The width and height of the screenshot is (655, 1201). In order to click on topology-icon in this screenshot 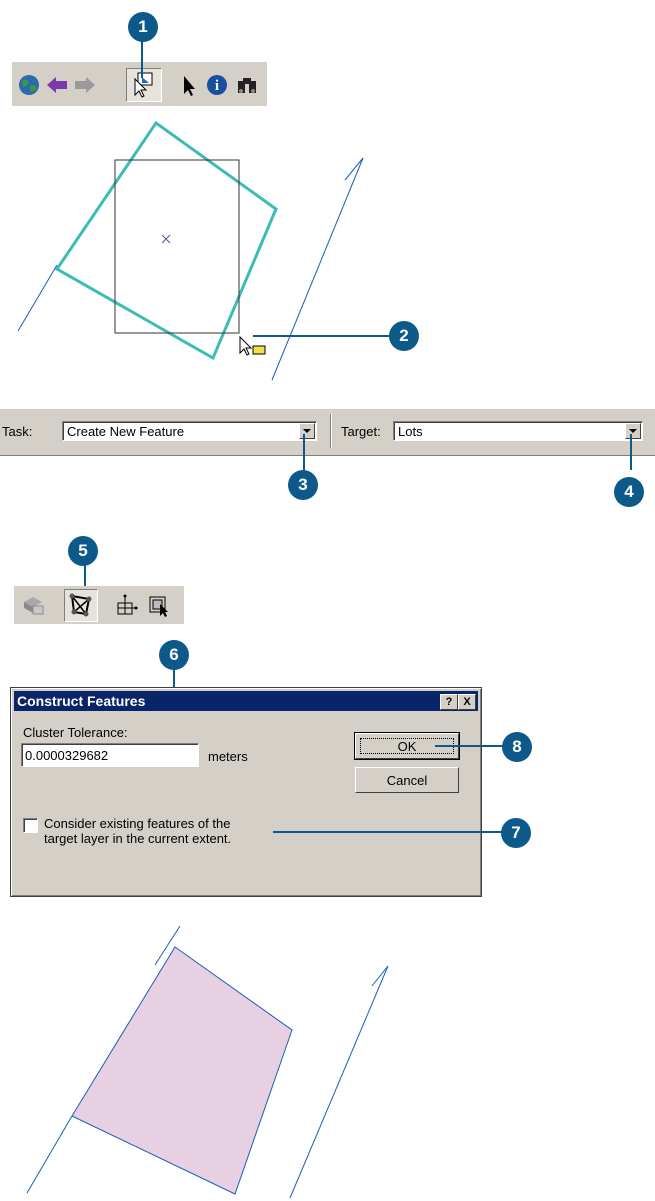, I will do `click(33, 605)`.